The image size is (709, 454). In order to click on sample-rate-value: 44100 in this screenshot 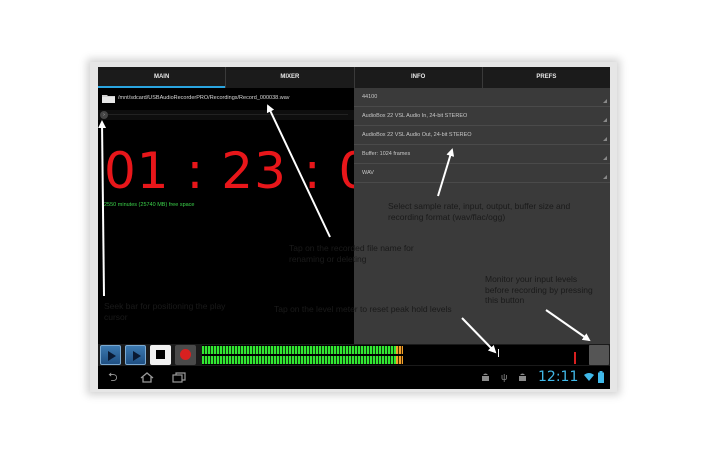, I will do `click(370, 97)`.